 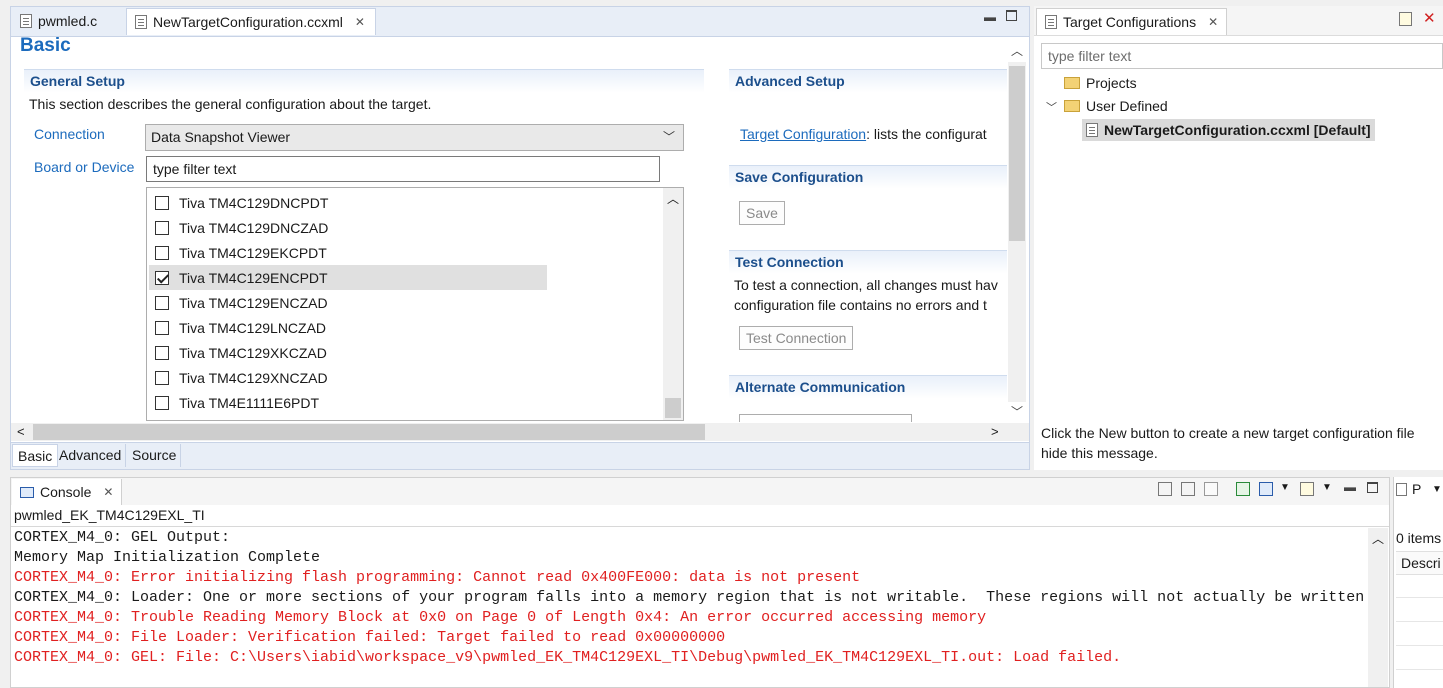 I want to click on test-connection-header: Test Connection, so click(x=868, y=262).